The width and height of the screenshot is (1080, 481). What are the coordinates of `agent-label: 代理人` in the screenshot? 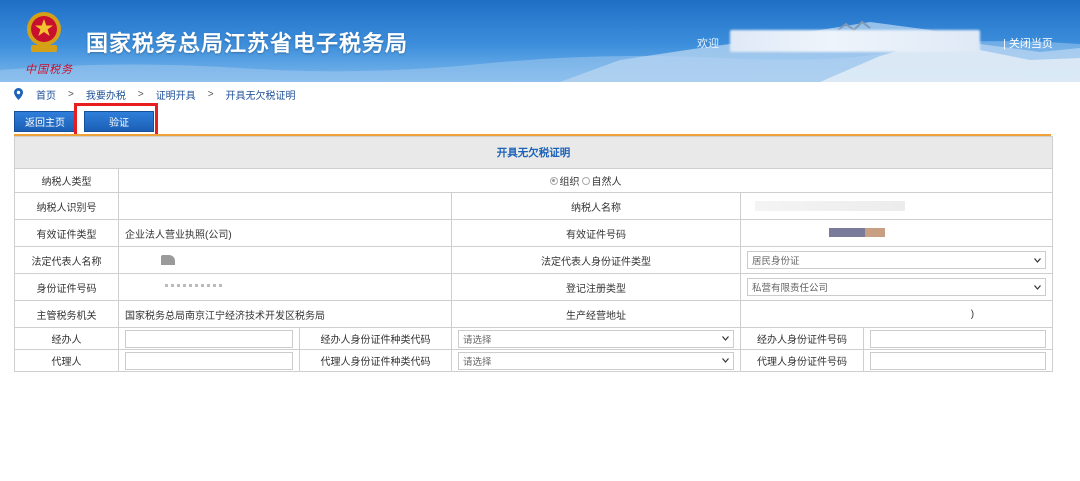 It's located at (66, 360).